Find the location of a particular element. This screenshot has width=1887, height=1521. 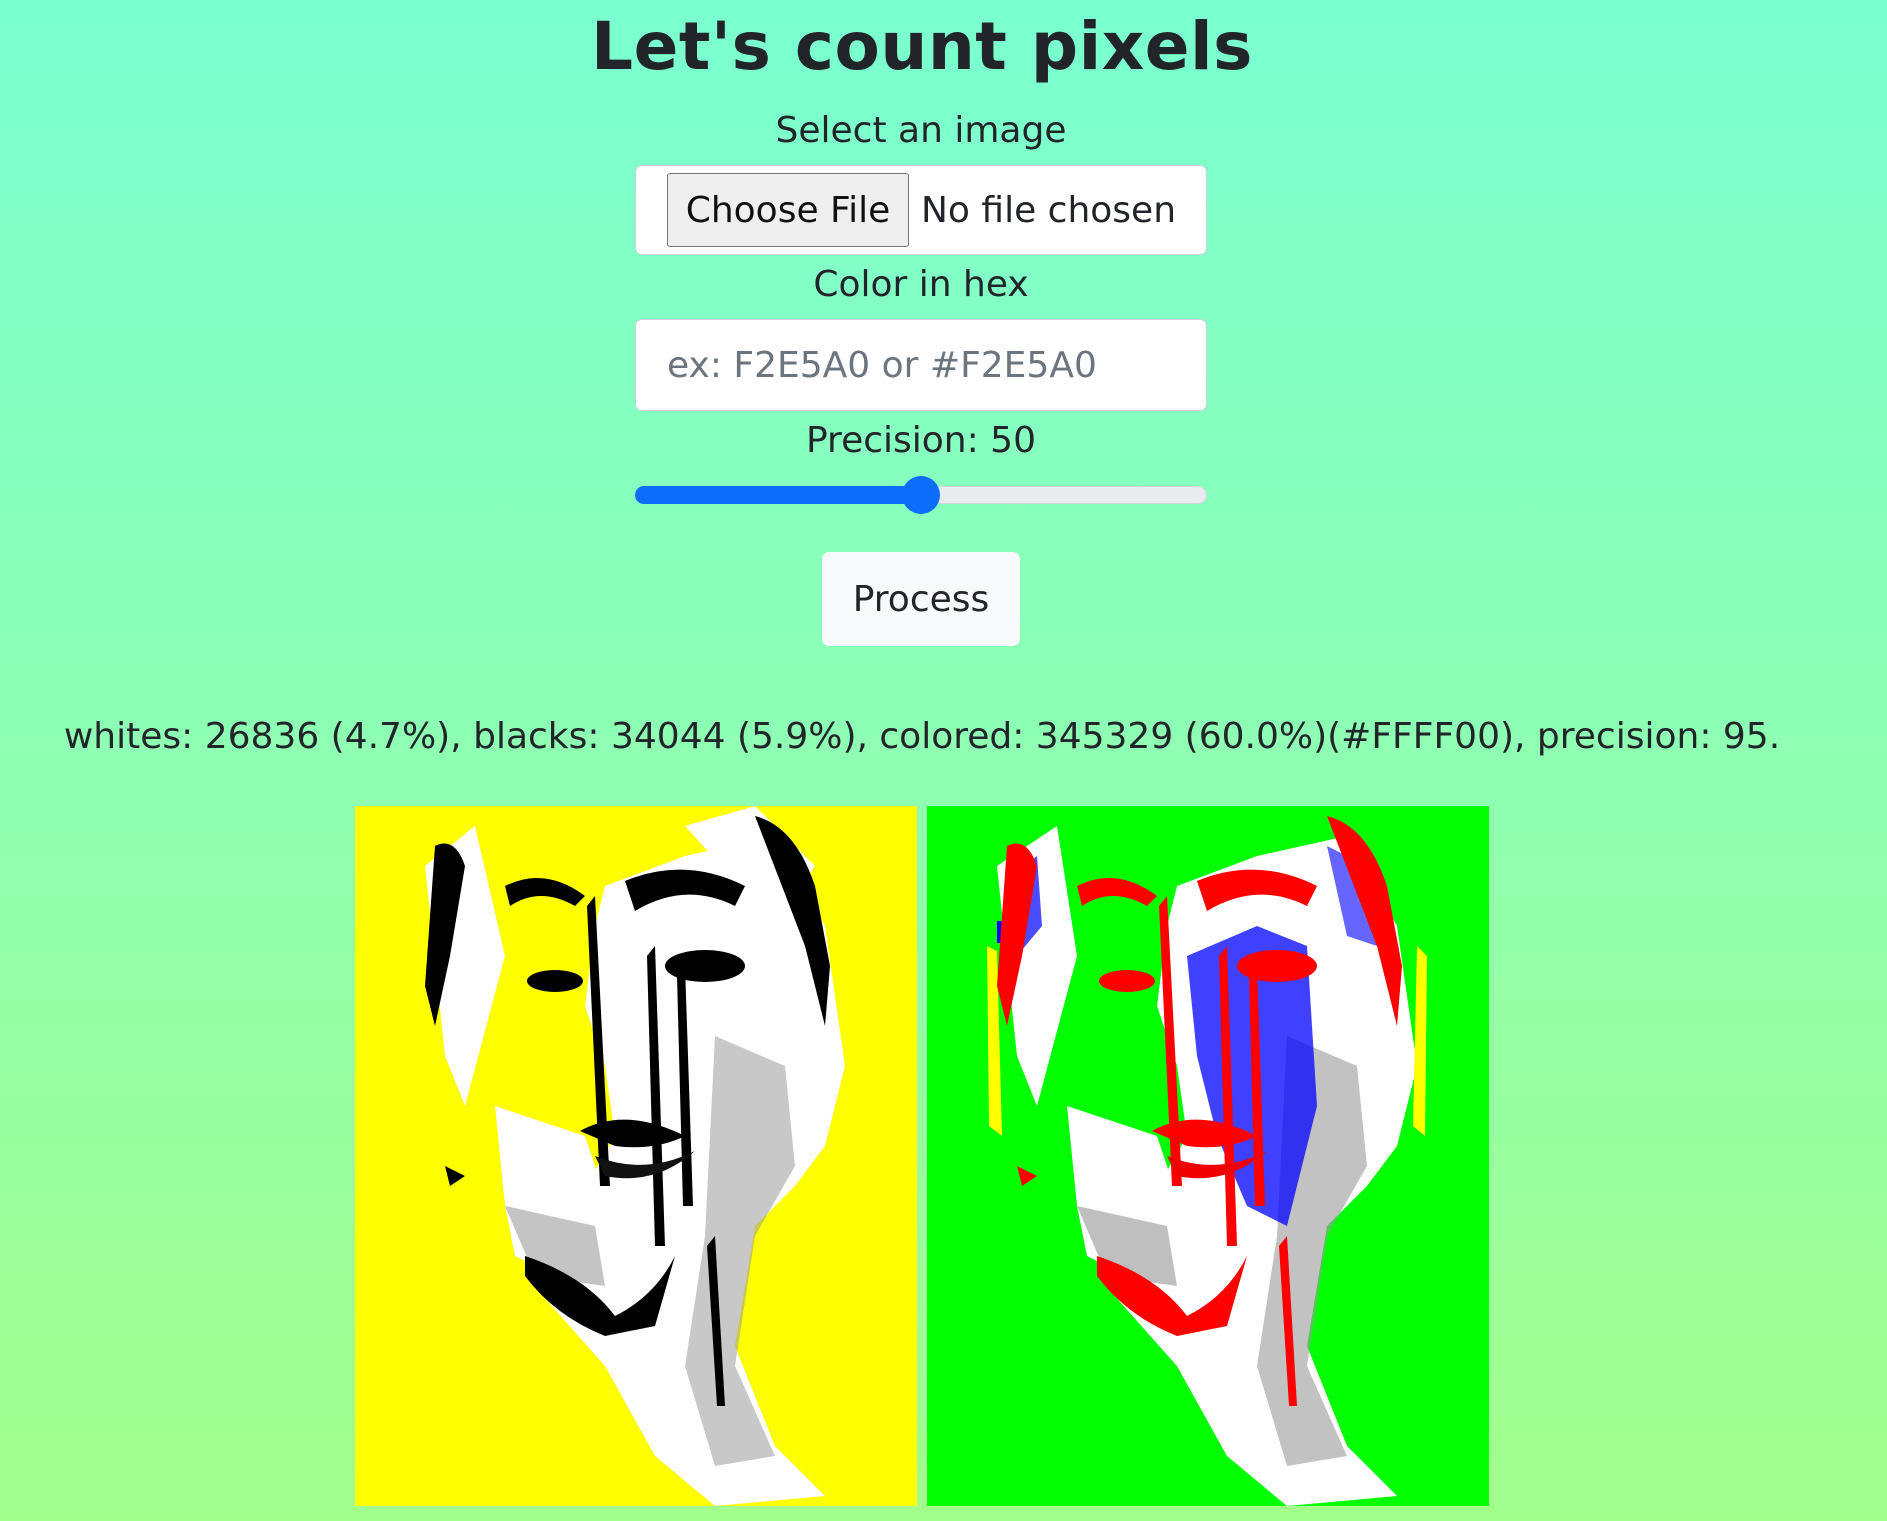

process-button: Process is located at coordinates (921, 599).